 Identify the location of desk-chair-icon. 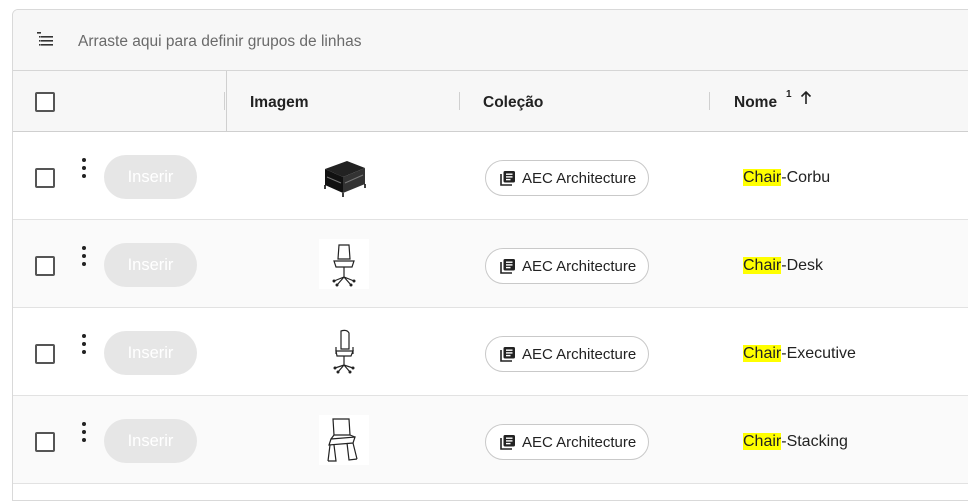
(344, 264).